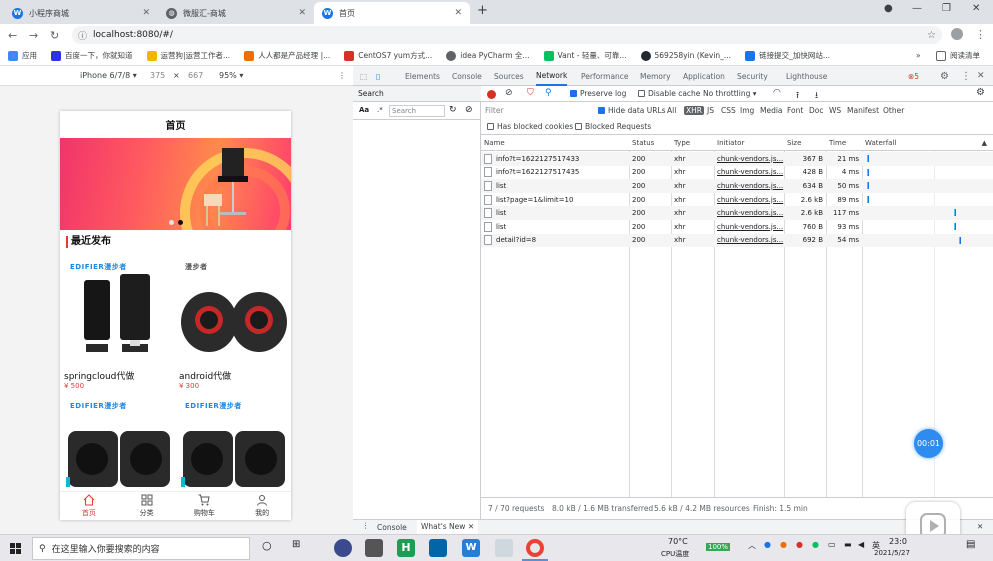 The width and height of the screenshot is (993, 561). I want to click on product-card: EDIFIER漫步者 springcloud代做 ¥ 500, so click(118, 323).